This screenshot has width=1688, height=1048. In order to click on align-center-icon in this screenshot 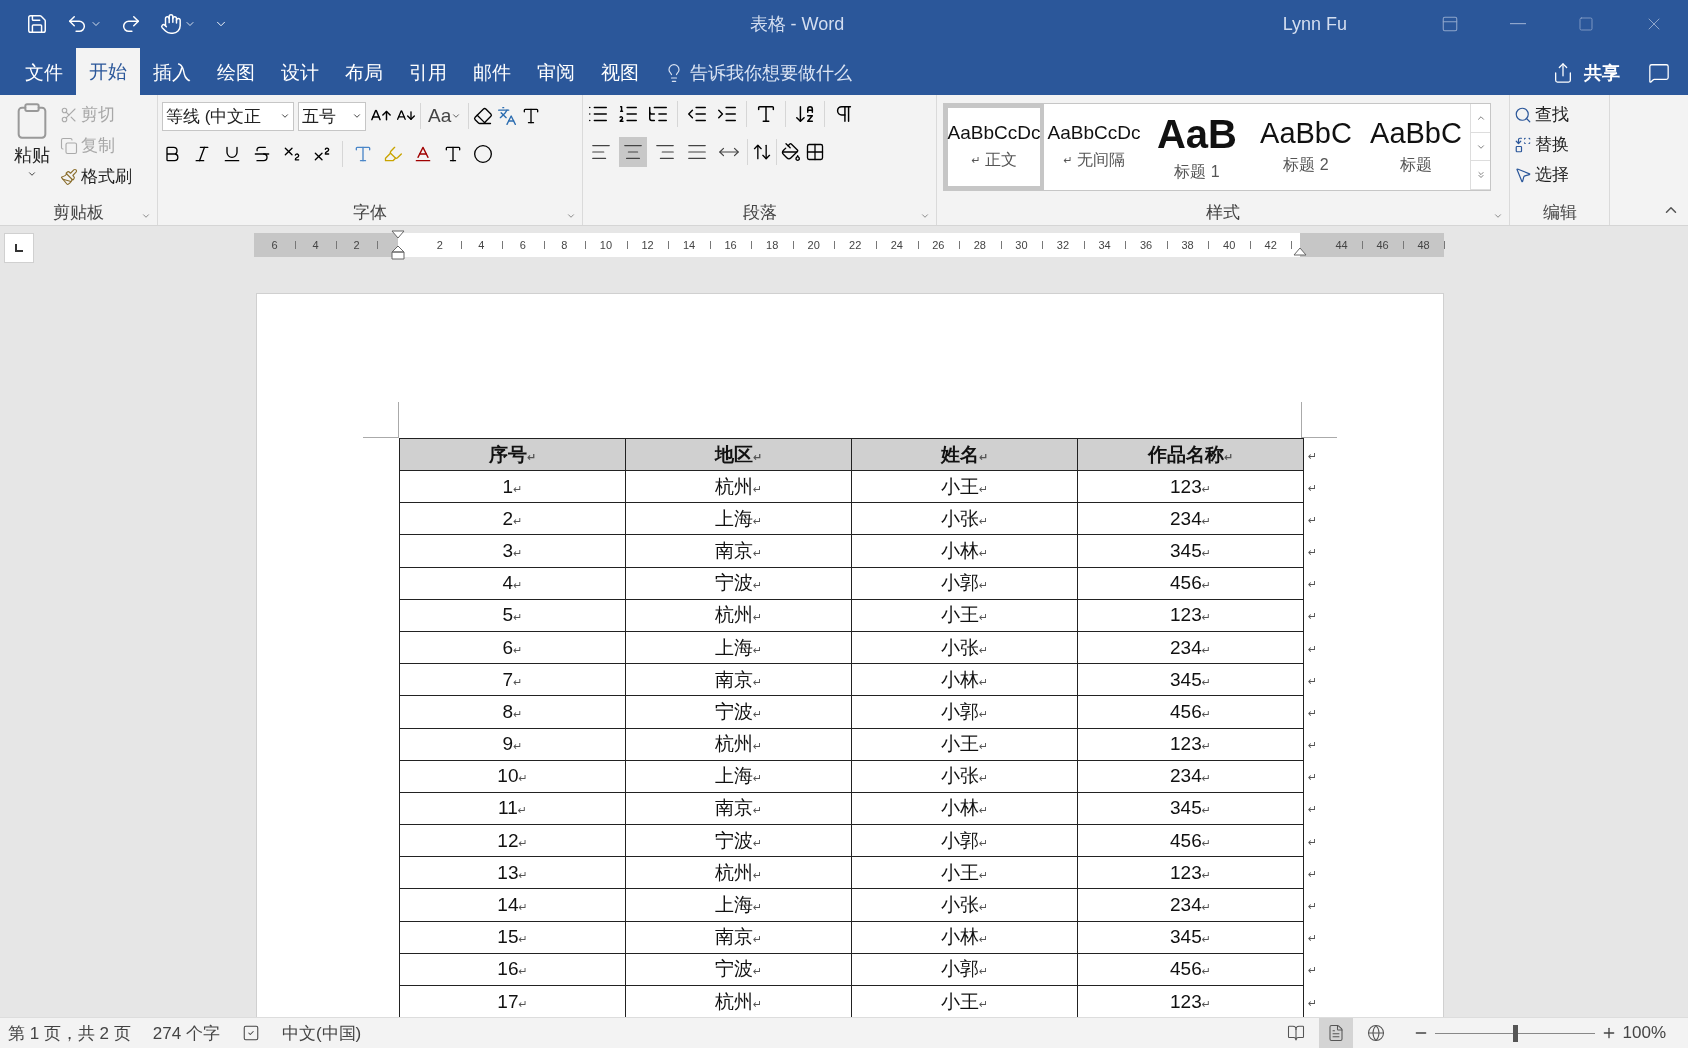, I will do `click(633, 152)`.